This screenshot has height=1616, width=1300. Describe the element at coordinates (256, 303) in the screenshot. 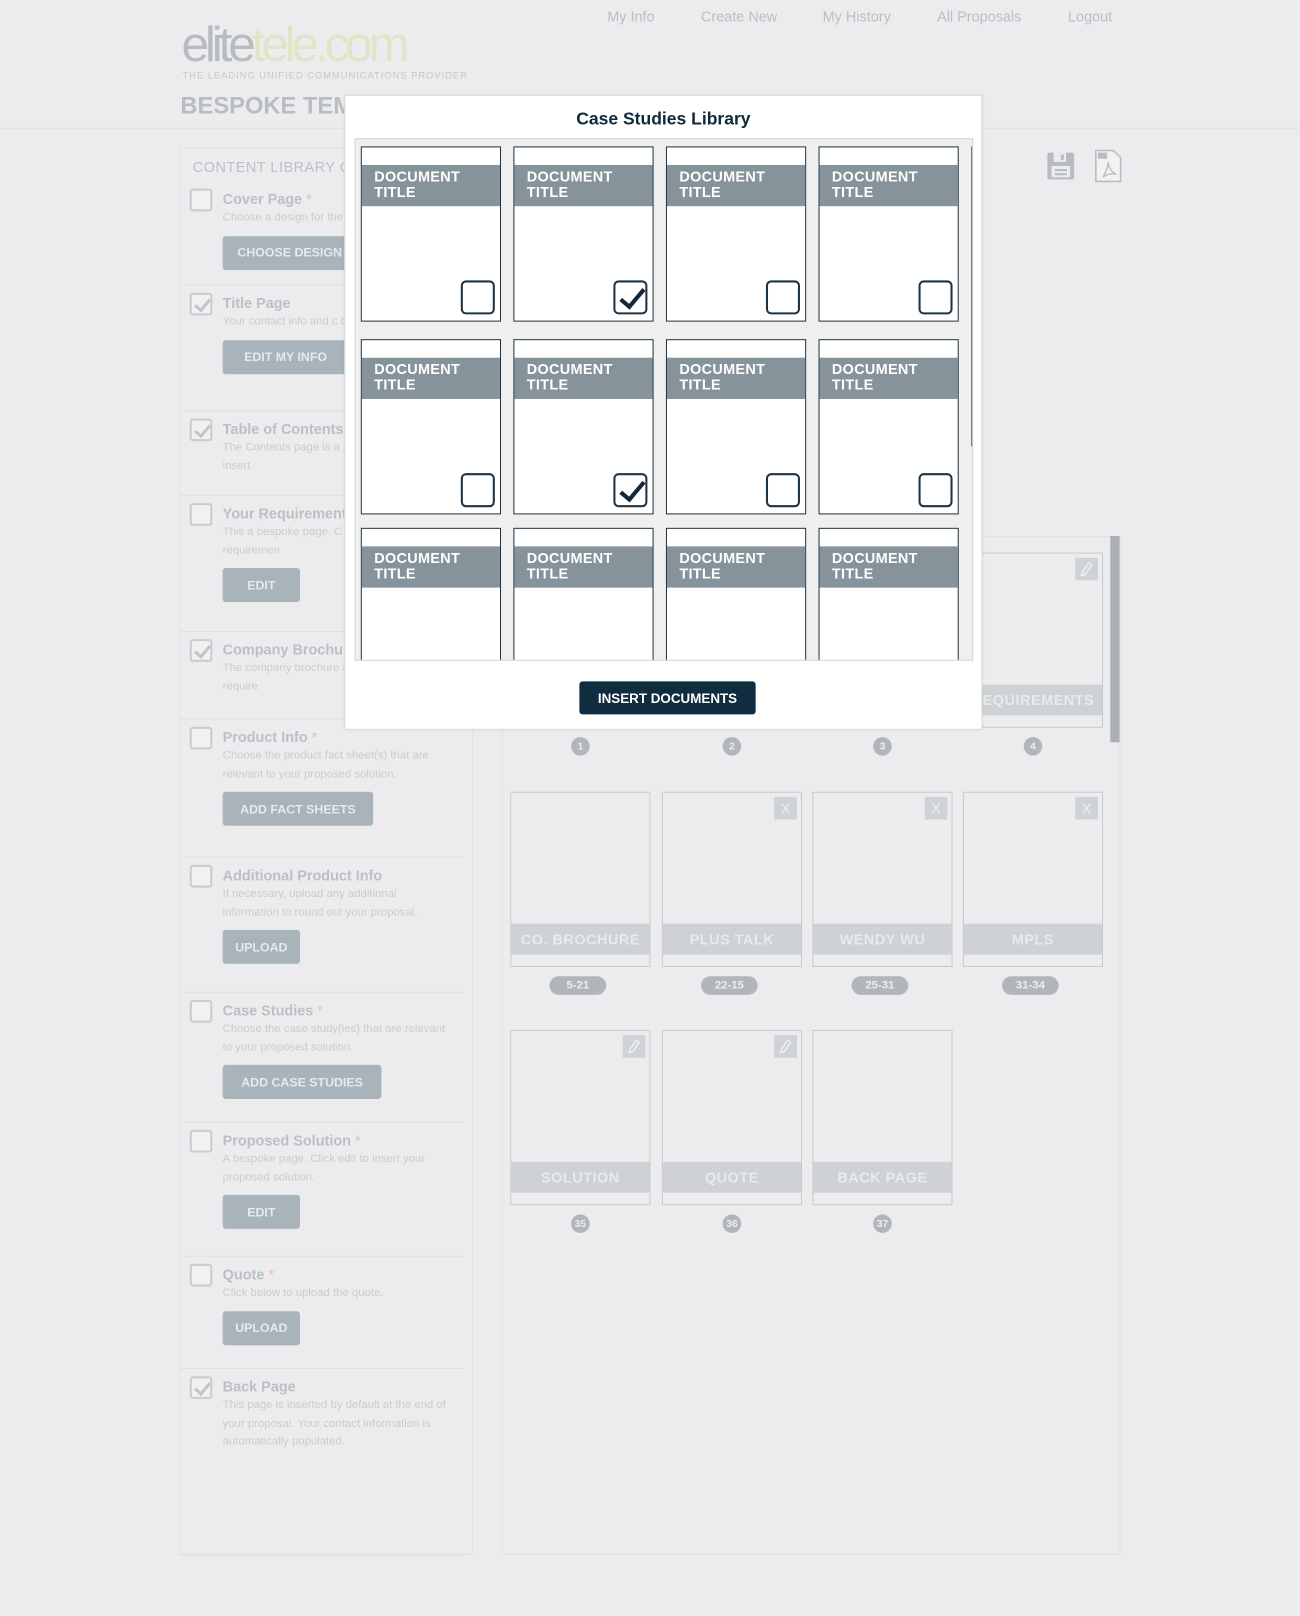

I see `section-title-text: Title Page` at that location.